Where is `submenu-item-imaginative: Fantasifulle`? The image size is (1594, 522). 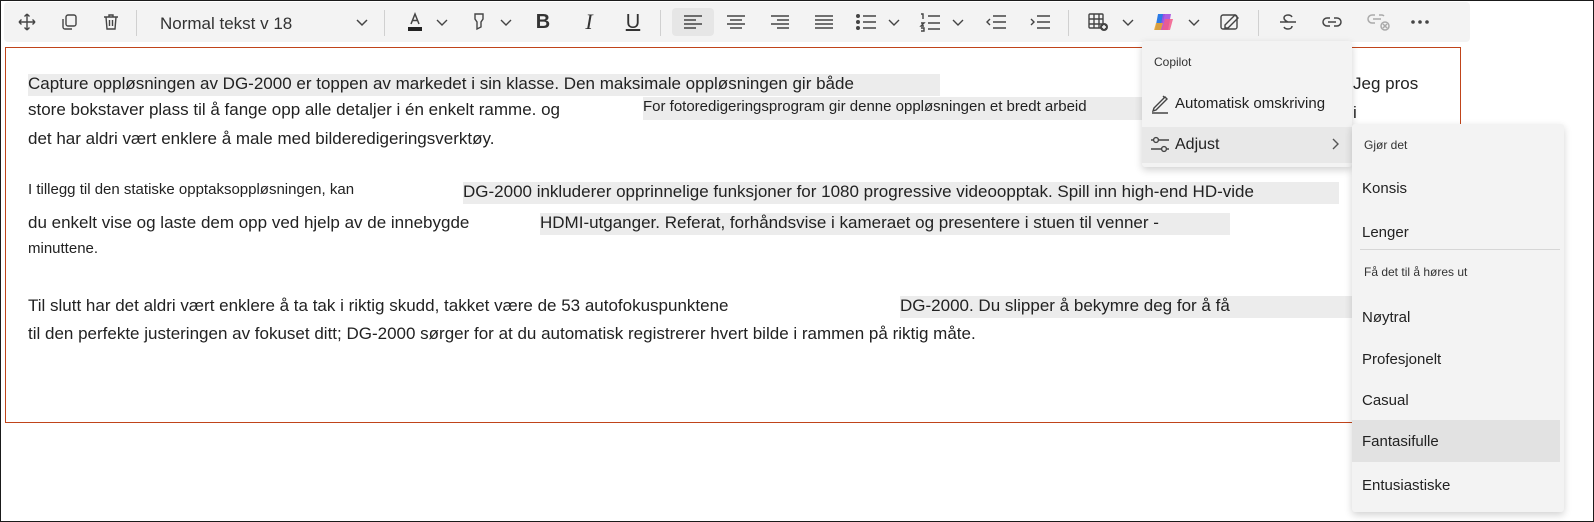
submenu-item-imaginative: Fantasifulle is located at coordinates (1456, 441).